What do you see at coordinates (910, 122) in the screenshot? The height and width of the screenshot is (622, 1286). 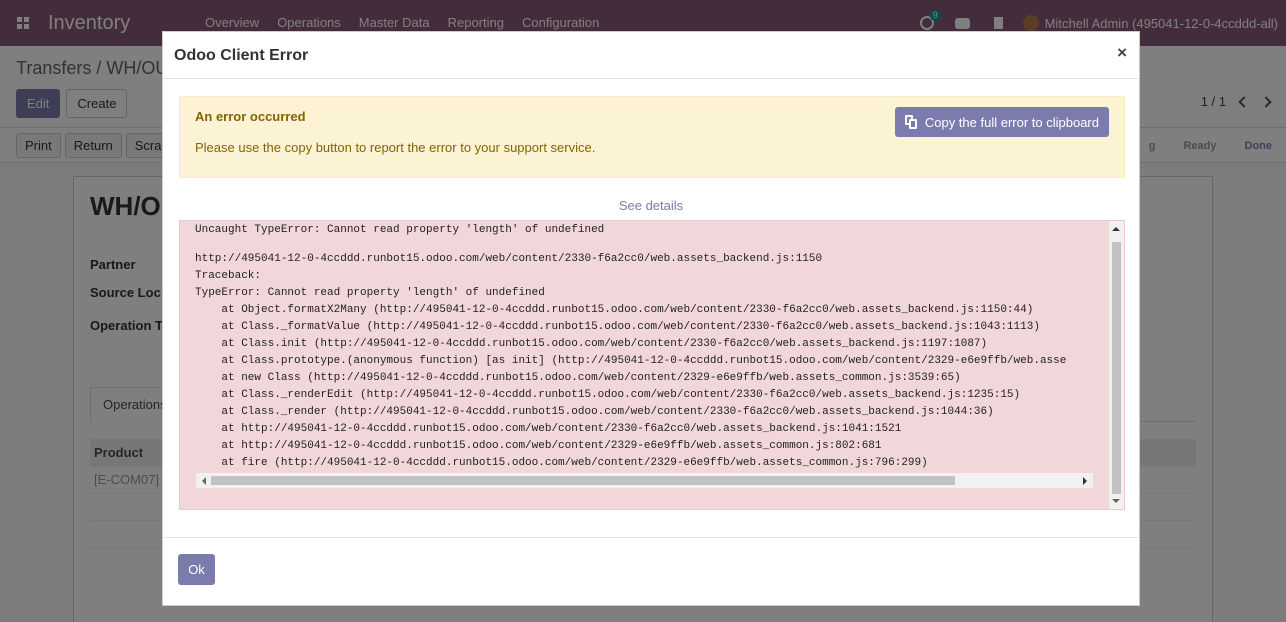 I see `clipboard-icon` at bounding box center [910, 122].